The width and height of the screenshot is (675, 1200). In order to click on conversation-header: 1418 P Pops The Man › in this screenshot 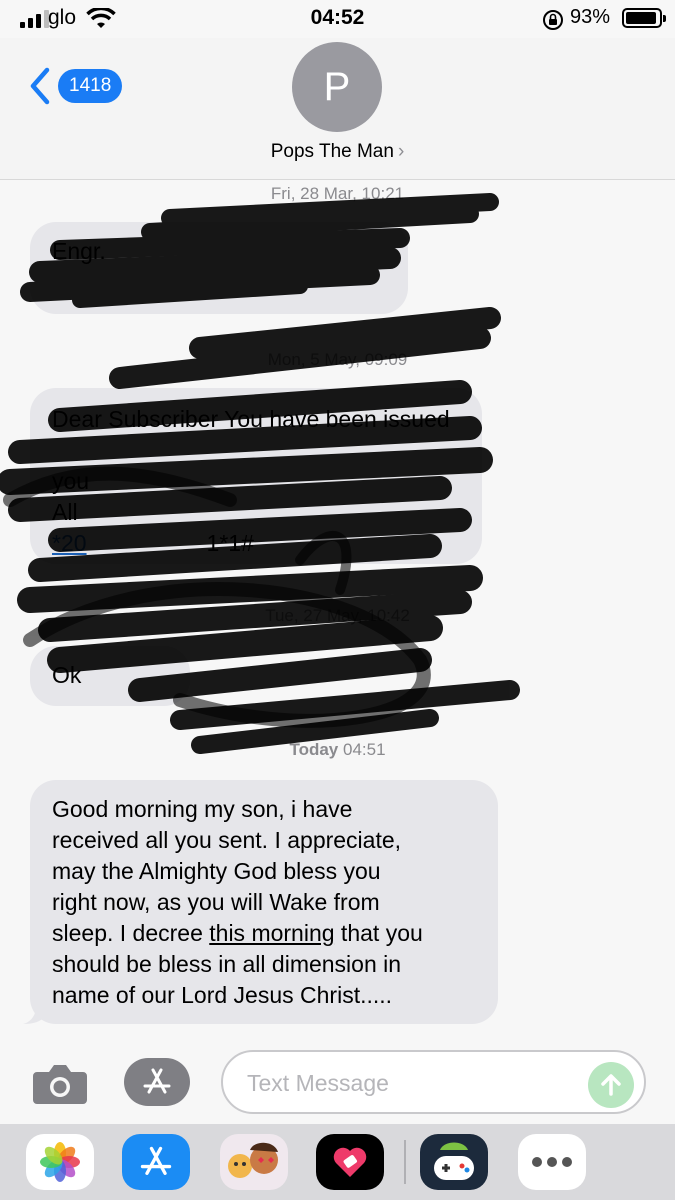, I will do `click(337, 109)`.